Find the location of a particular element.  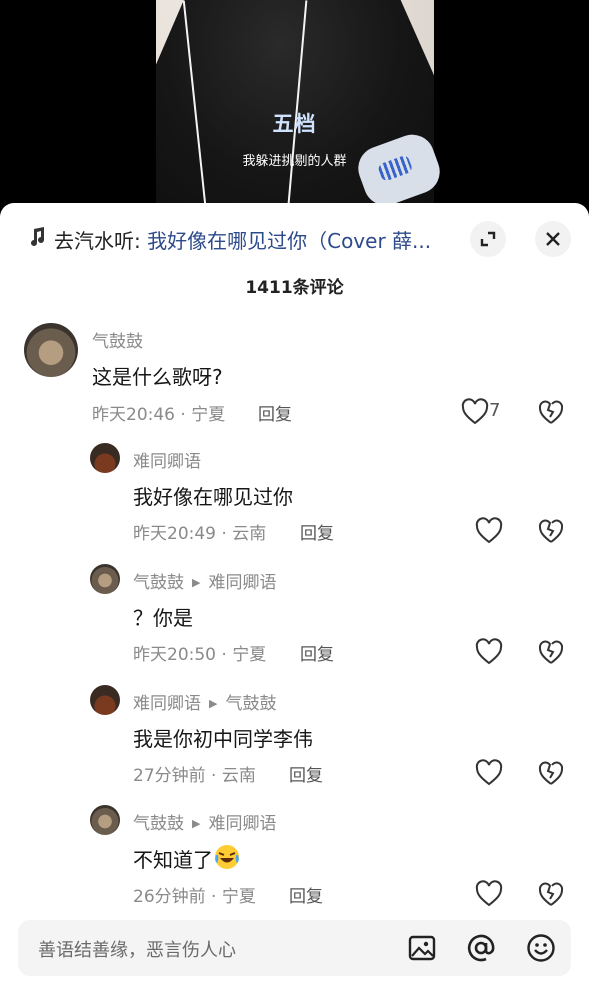

comment-time: 昨天20:46 is located at coordinates (133, 415).